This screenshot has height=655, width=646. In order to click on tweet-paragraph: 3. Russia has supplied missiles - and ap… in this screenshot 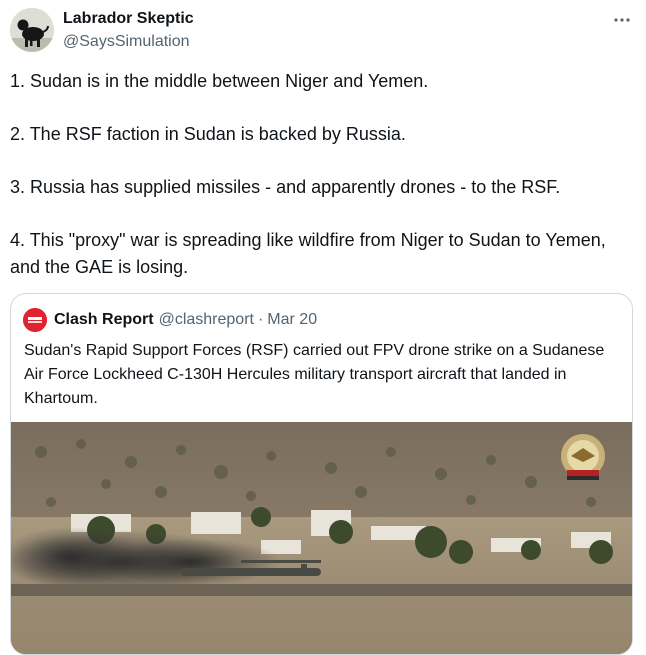, I will do `click(285, 187)`.